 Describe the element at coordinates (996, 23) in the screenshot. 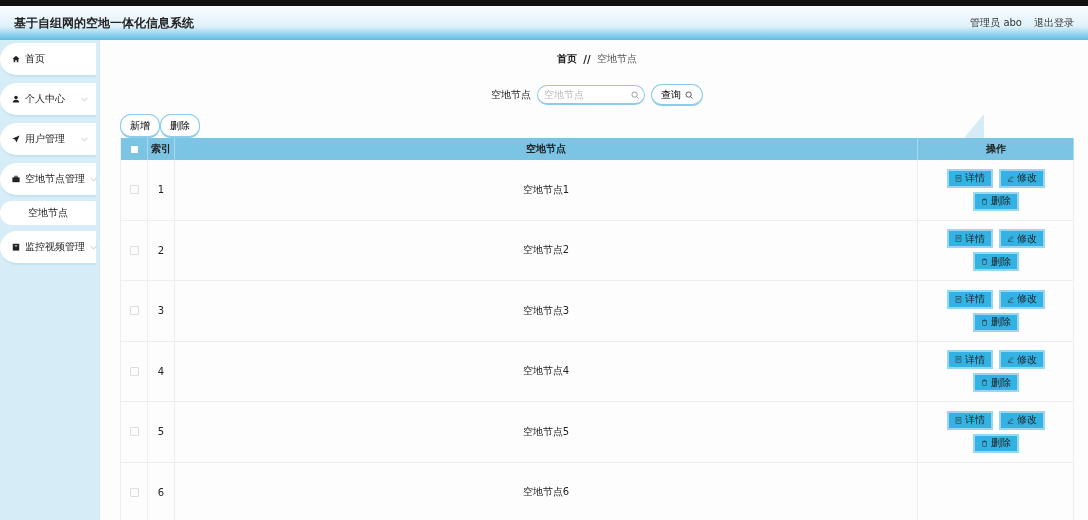

I see `user-name: 管理员 abo` at that location.